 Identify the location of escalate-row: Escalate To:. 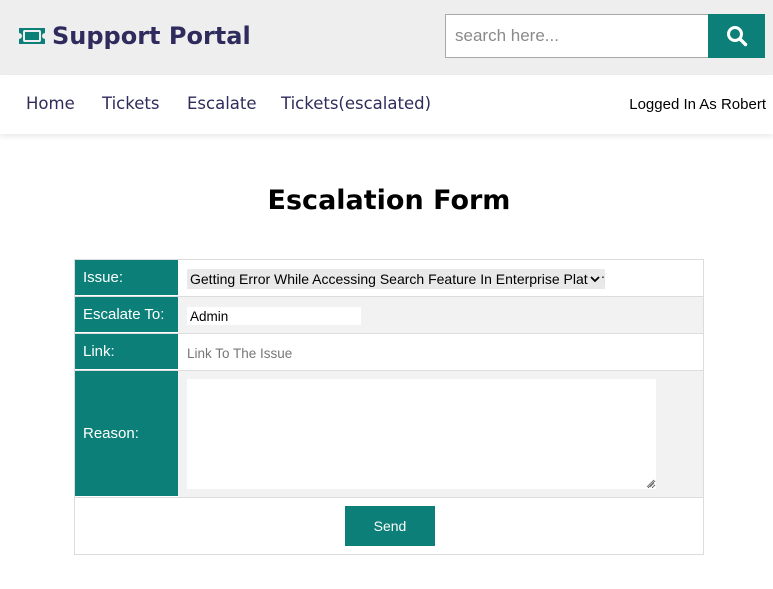
(389, 315).